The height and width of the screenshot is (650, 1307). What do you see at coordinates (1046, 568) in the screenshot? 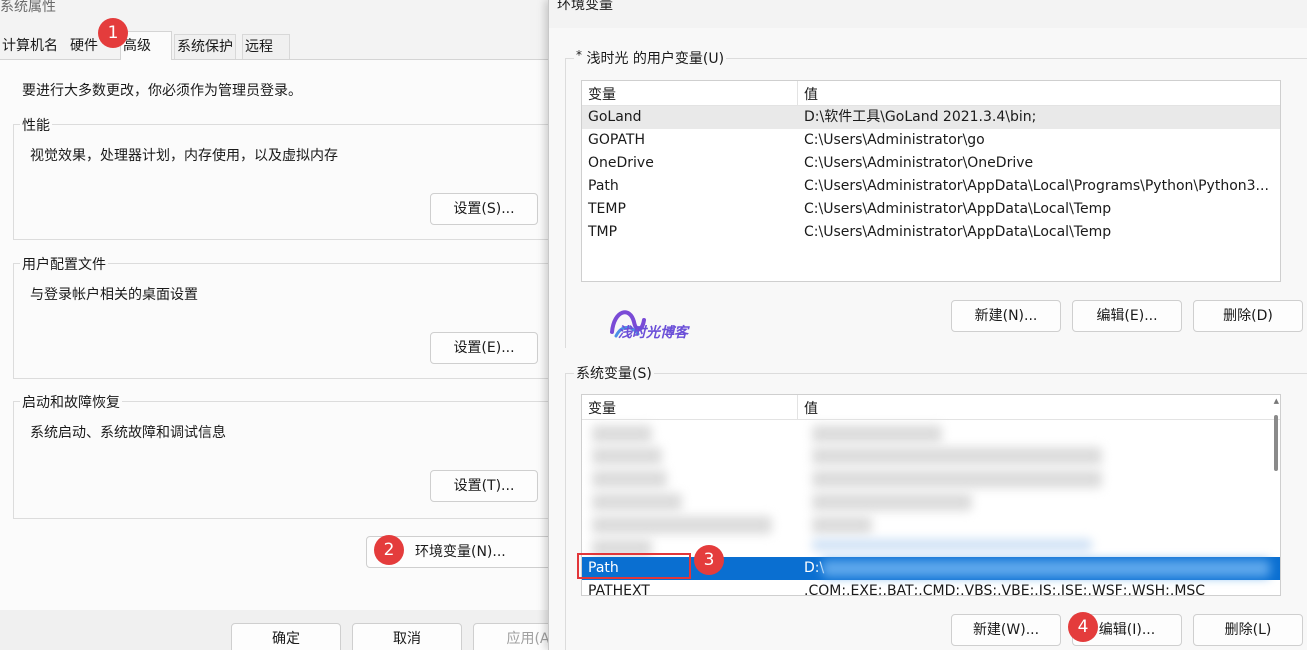
I see `redacted-value` at bounding box center [1046, 568].